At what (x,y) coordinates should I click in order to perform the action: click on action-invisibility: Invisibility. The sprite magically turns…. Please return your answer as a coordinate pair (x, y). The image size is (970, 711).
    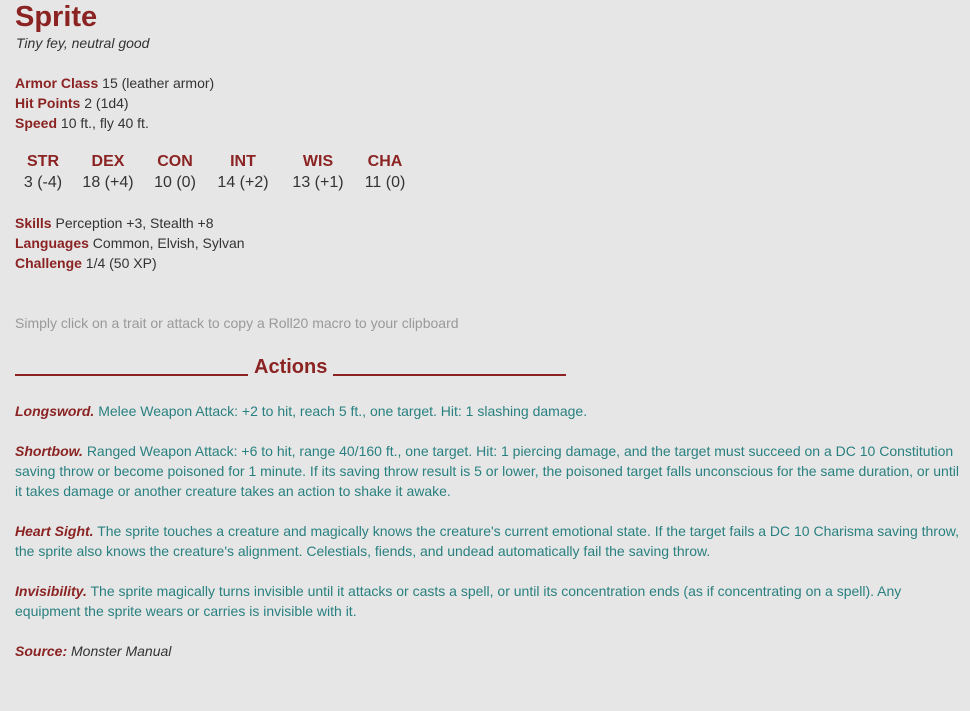
    Looking at the image, I should click on (487, 601).